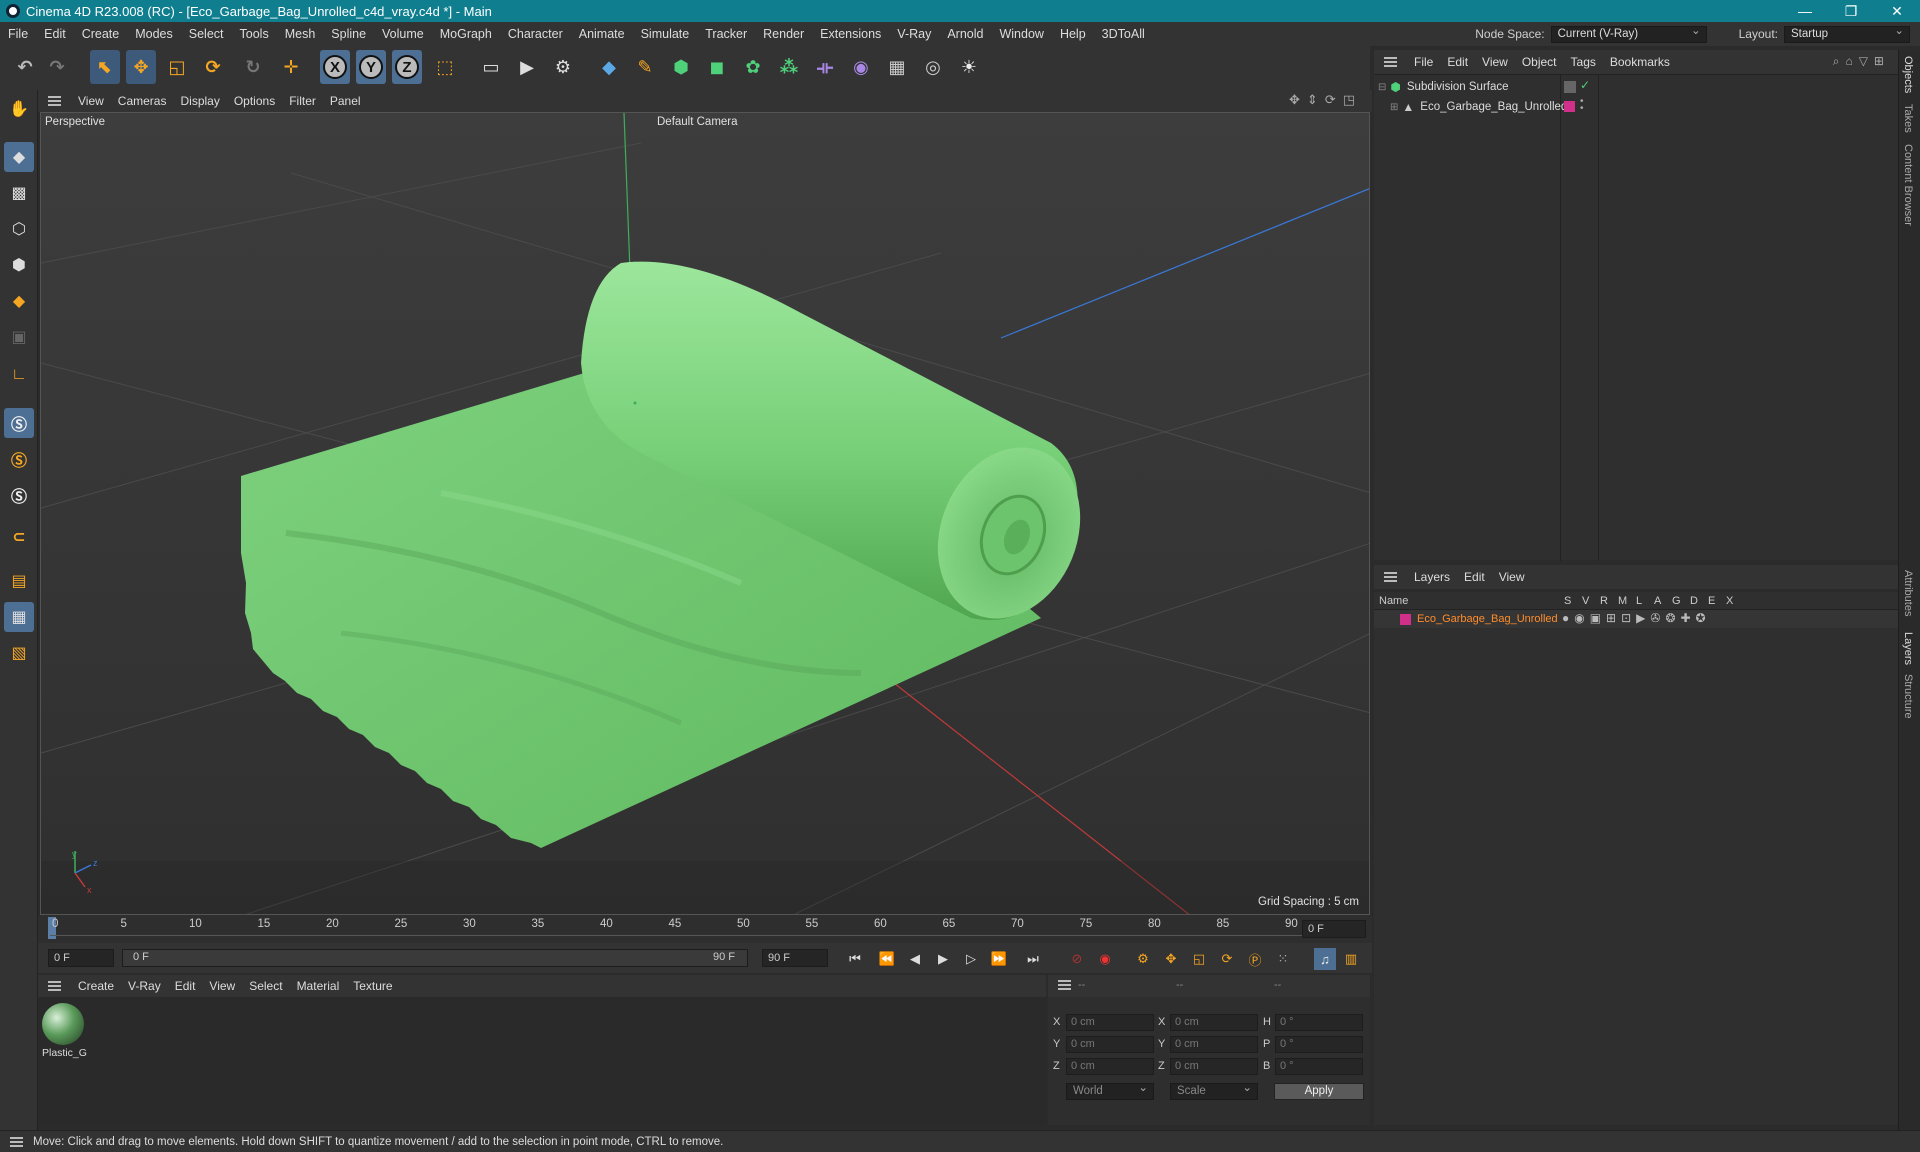 The height and width of the screenshot is (1152, 1920). What do you see at coordinates (1123, 34) in the screenshot?
I see `menu-3dtoall: 3DToAll` at bounding box center [1123, 34].